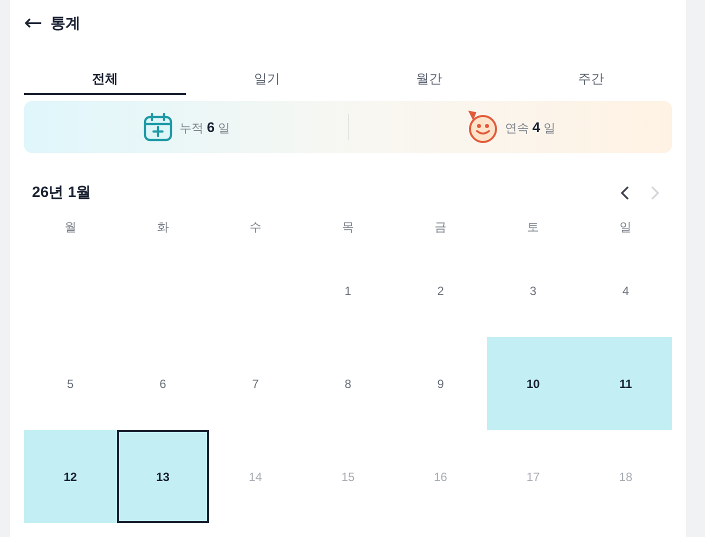  What do you see at coordinates (591, 79) in the screenshot?
I see `tab: 주간` at bounding box center [591, 79].